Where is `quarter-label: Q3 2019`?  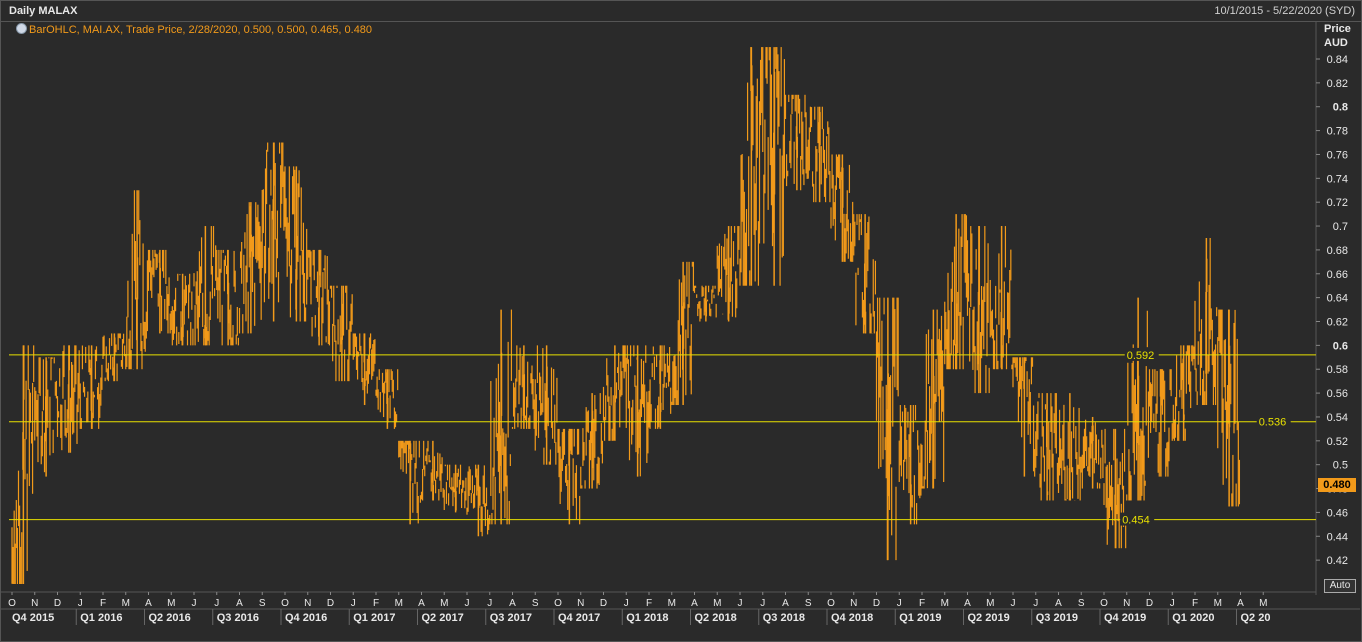
quarter-label: Q3 2019 is located at coordinates (1057, 618).